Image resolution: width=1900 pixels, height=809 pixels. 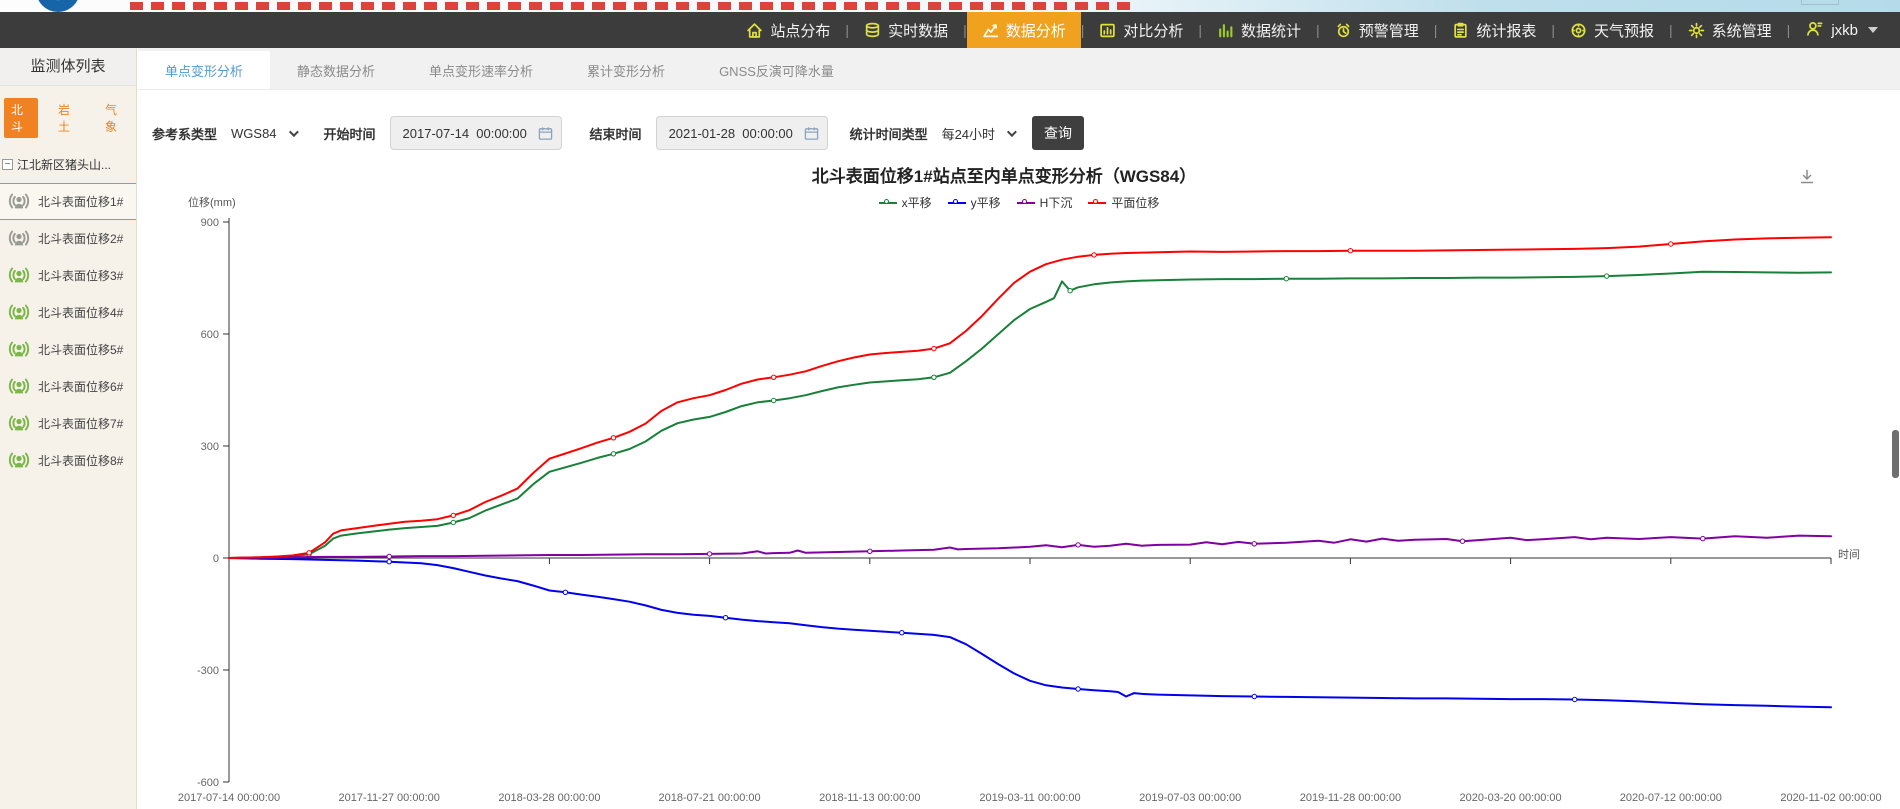 I want to click on content-tab-bar: 单点变形分析 静态数据分析 单点变形速率分析 累计变形分析 GNSS反演可降水量, so click(x=1019, y=69).